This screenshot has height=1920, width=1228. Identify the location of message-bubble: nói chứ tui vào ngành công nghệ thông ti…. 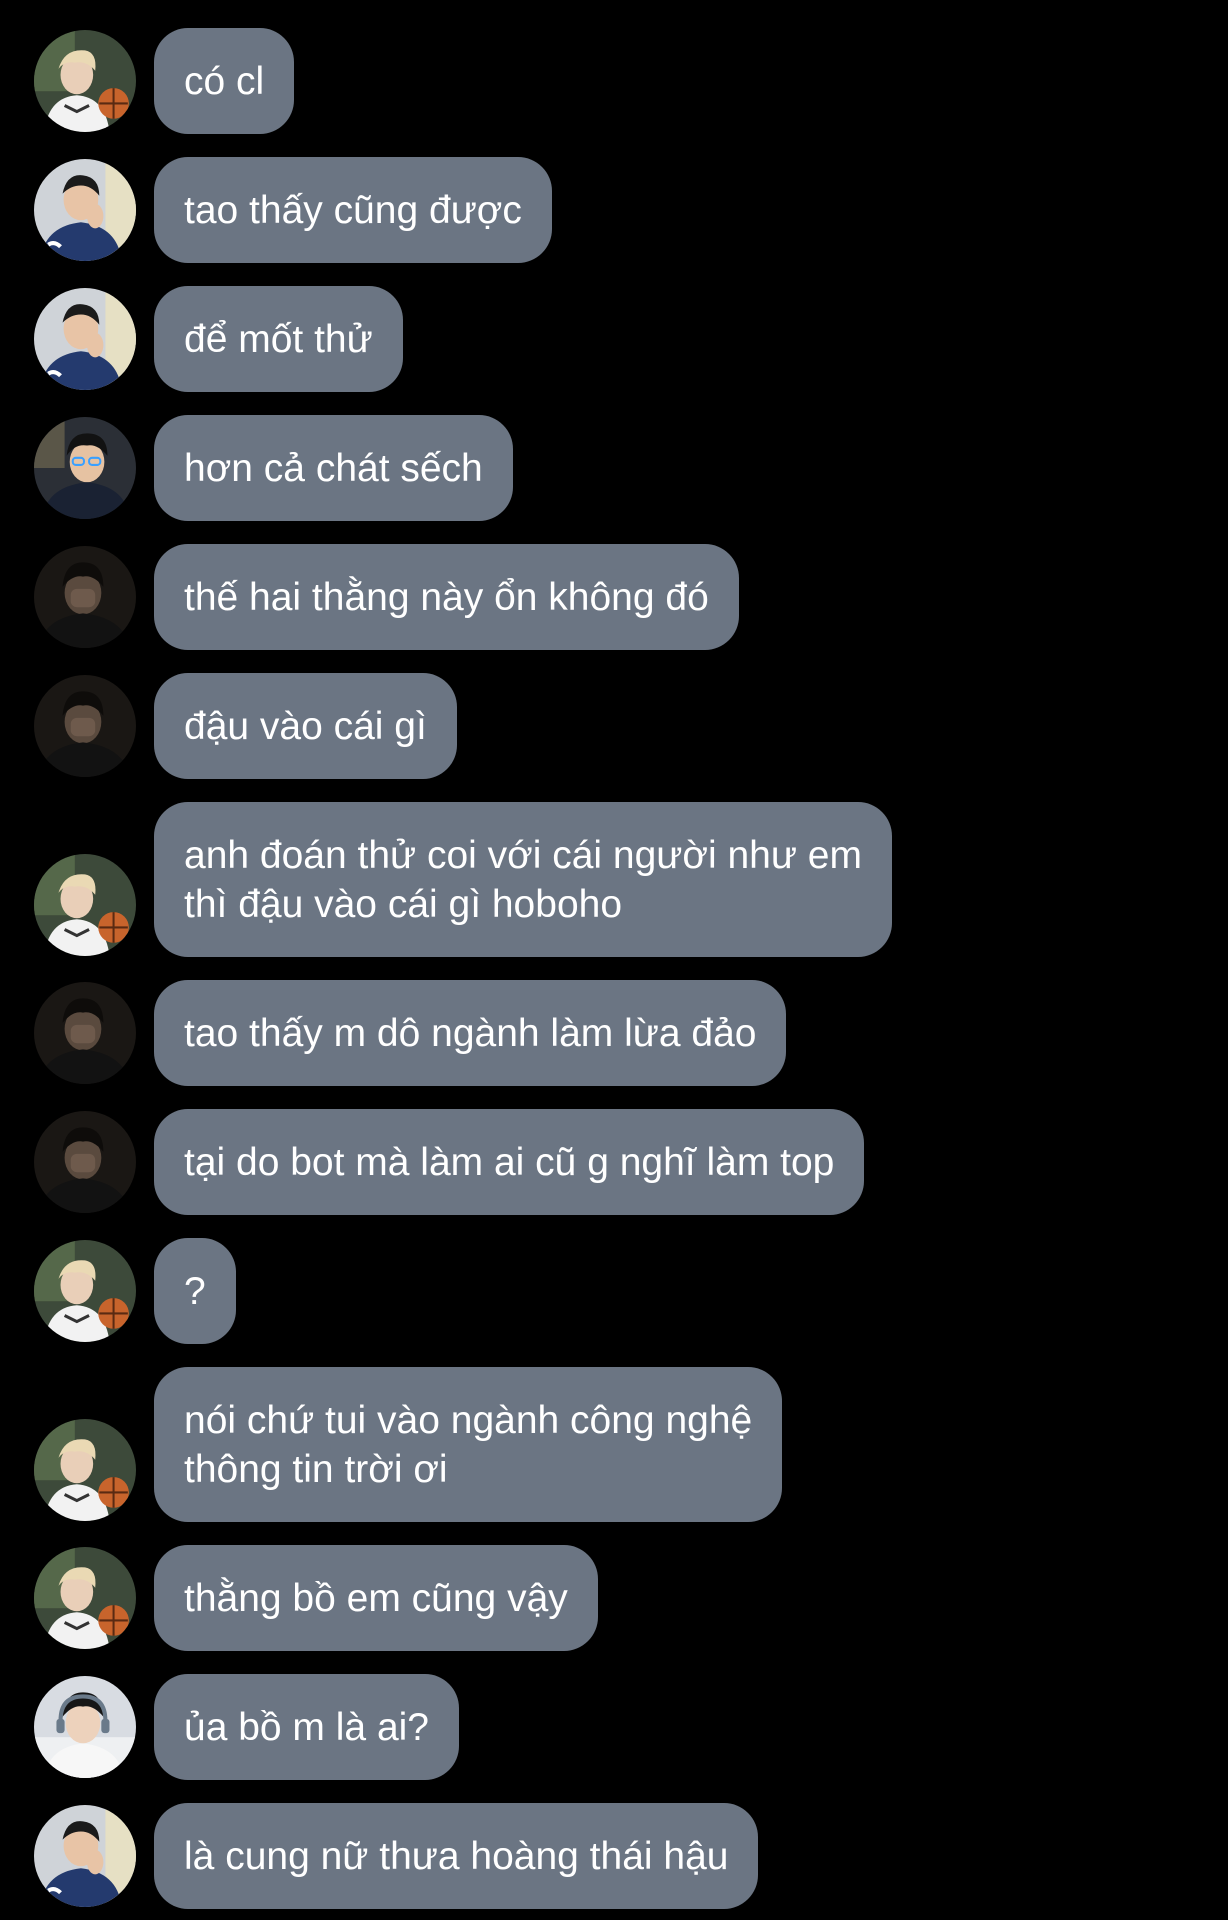
(468, 1444).